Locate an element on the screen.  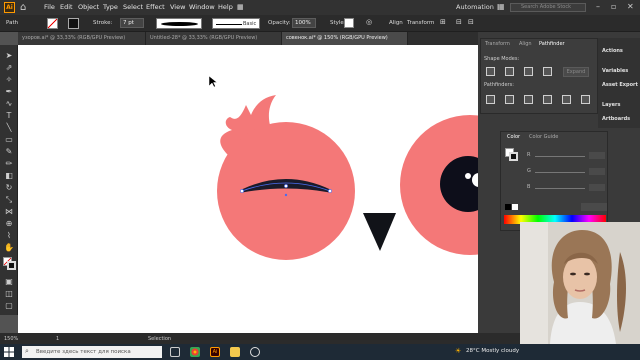
tools-panel: ➤ ⇗ ✧ ✒ ∿ T ╲ ▭ ✎ ✏ ◧ ↻ ⤡ ⋈ ⊕ ⌇ ✋ ▣ ◫ ▢ is located at coordinates (9, 180).